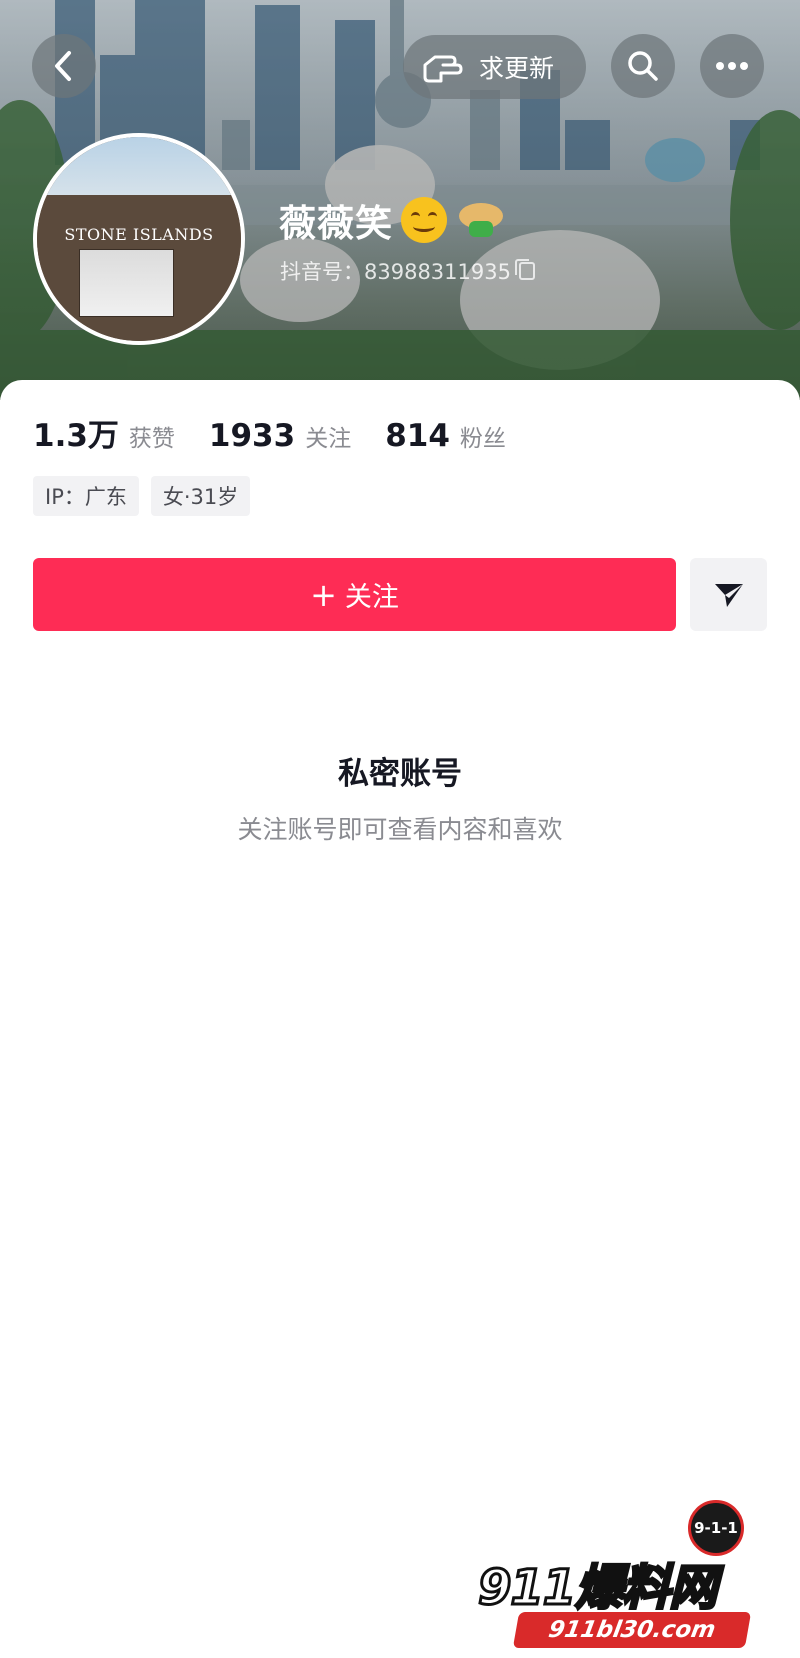 This screenshot has width=800, height=1658. I want to click on pointing-hand-icon, so click(442, 67).